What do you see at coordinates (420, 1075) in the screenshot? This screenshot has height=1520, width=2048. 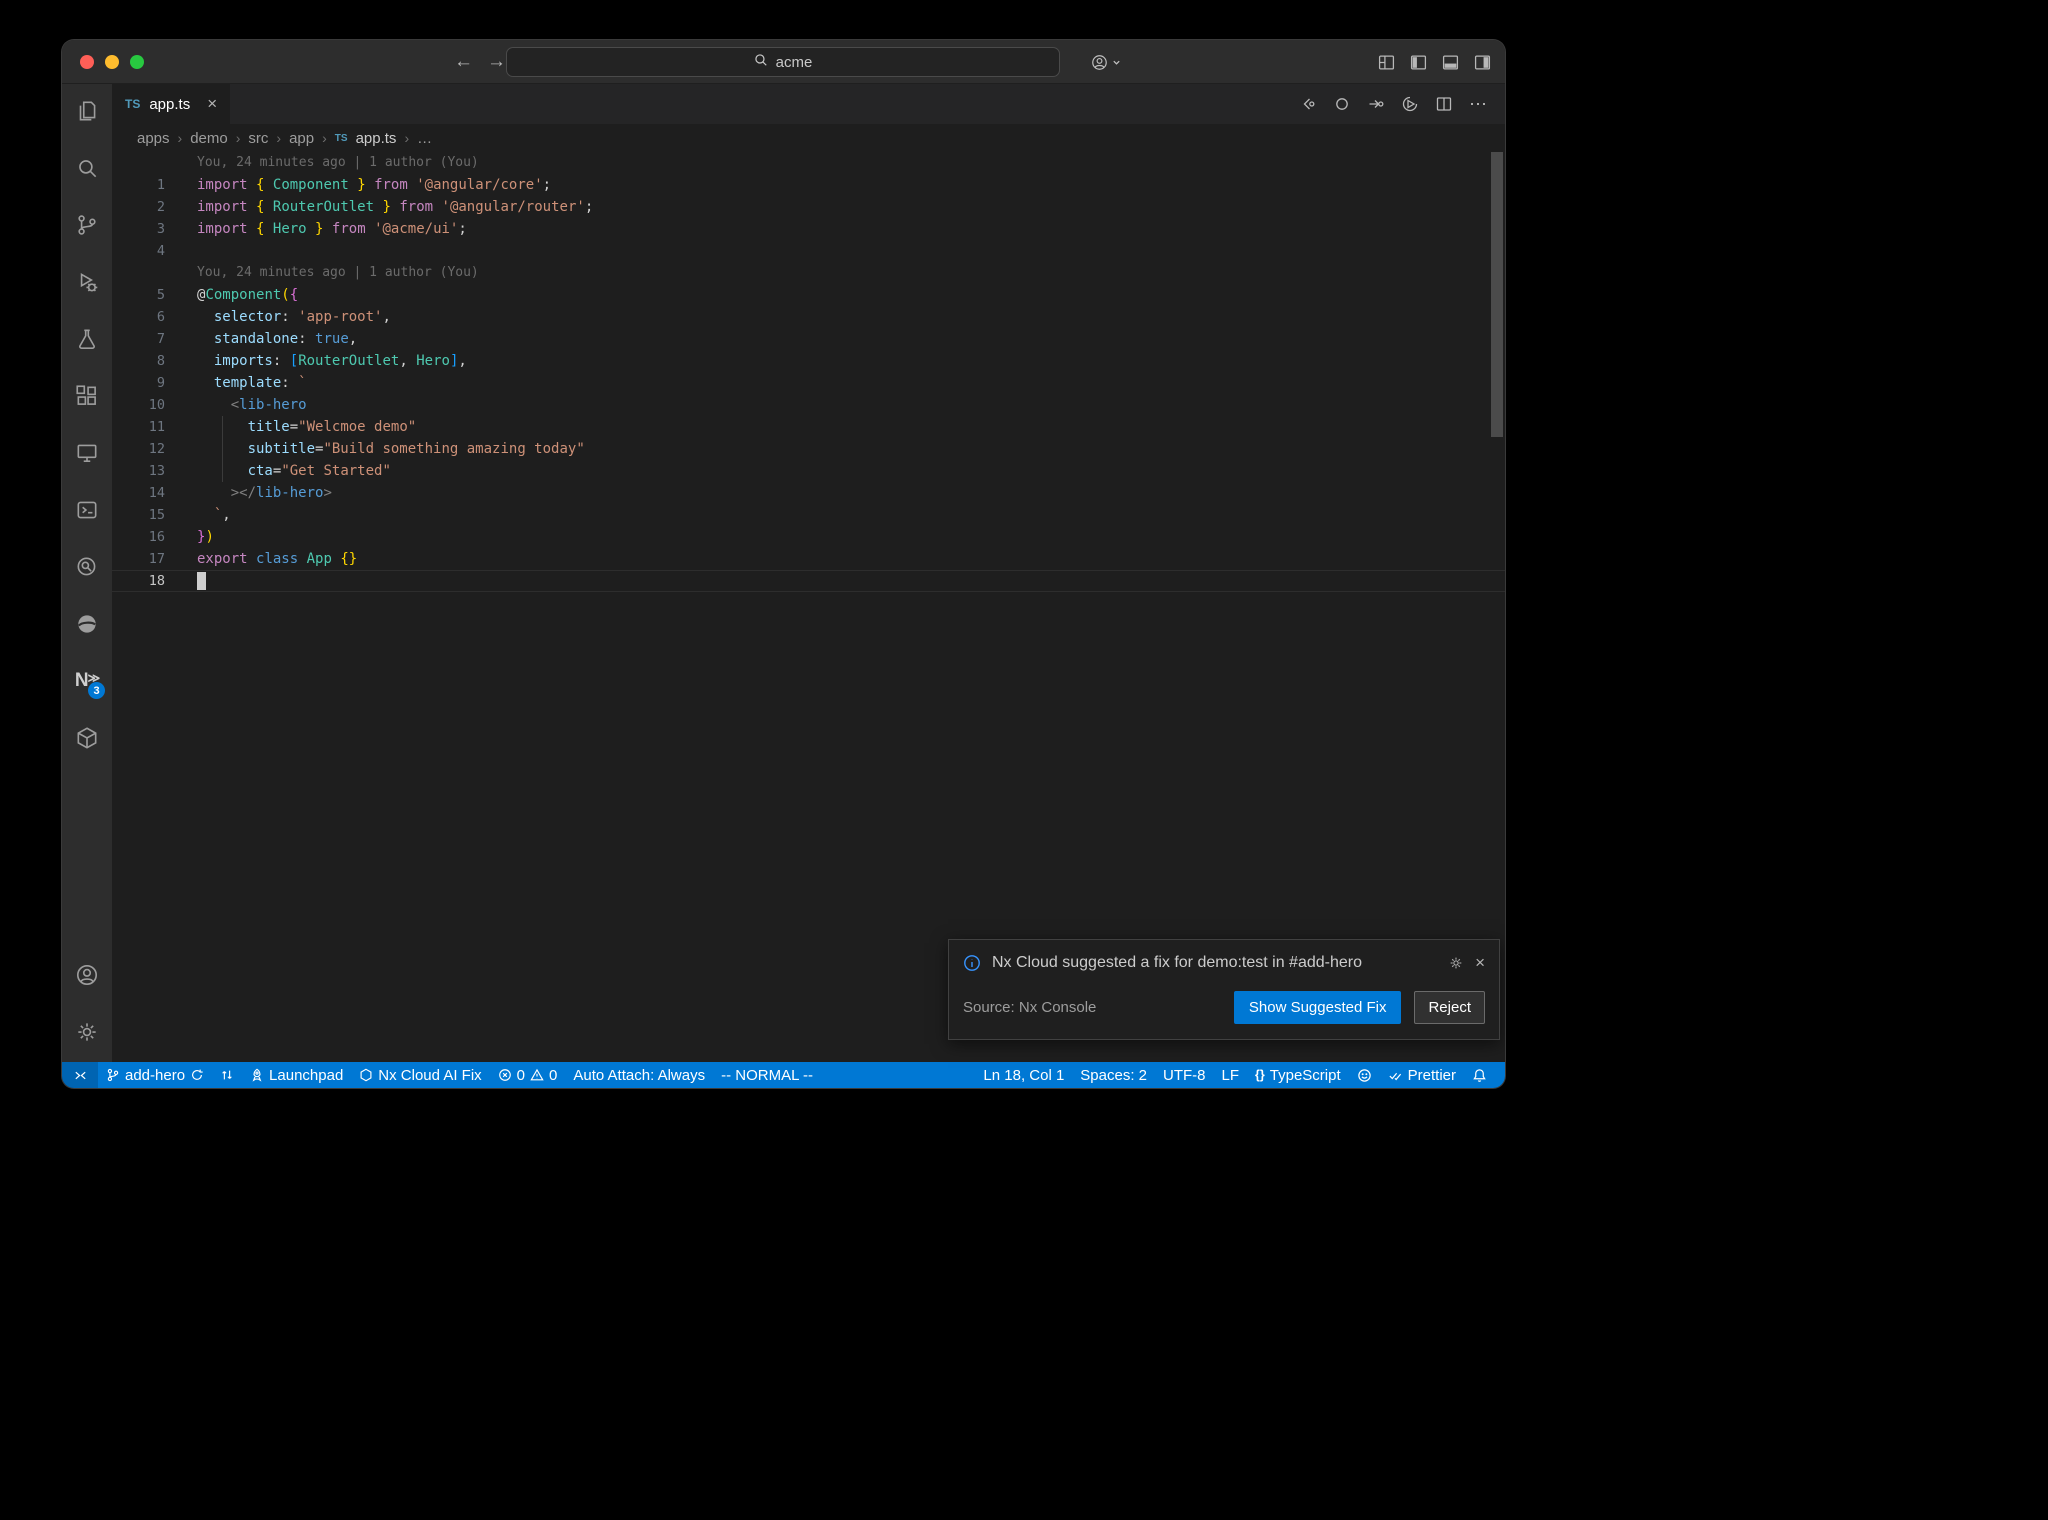 I see `nx-cloud-item: Nx Cloud AI Fix` at bounding box center [420, 1075].